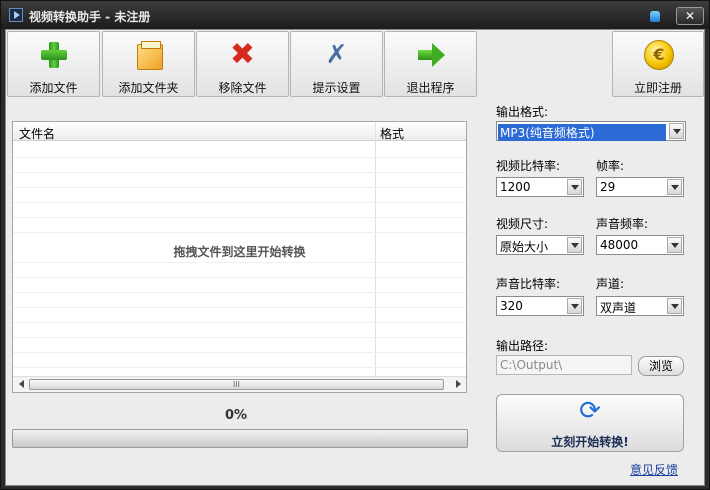 The width and height of the screenshot is (710, 490). Describe the element at coordinates (16, 15) in the screenshot. I see `app-logo-icon` at that location.